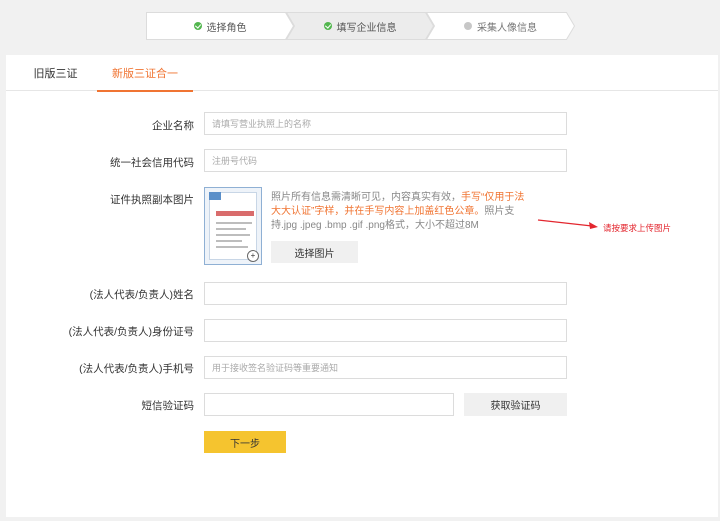  What do you see at coordinates (131, 332) in the screenshot?
I see `legal-id-label: (法人代表/负责人)身份证号` at bounding box center [131, 332].